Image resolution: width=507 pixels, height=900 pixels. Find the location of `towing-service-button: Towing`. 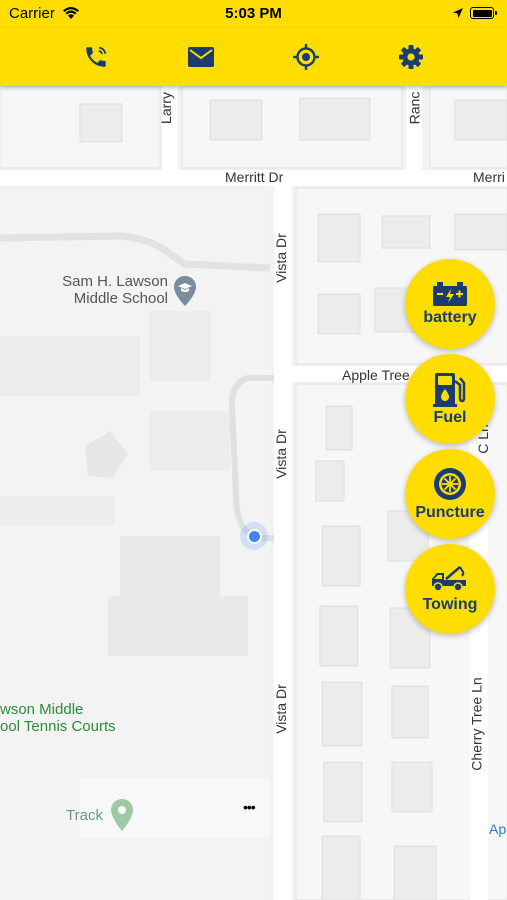

towing-service-button: Towing is located at coordinates (450, 589).